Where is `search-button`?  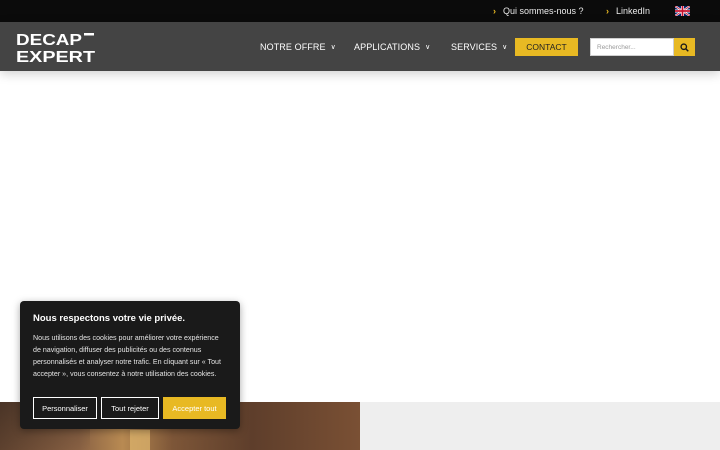 search-button is located at coordinates (684, 47).